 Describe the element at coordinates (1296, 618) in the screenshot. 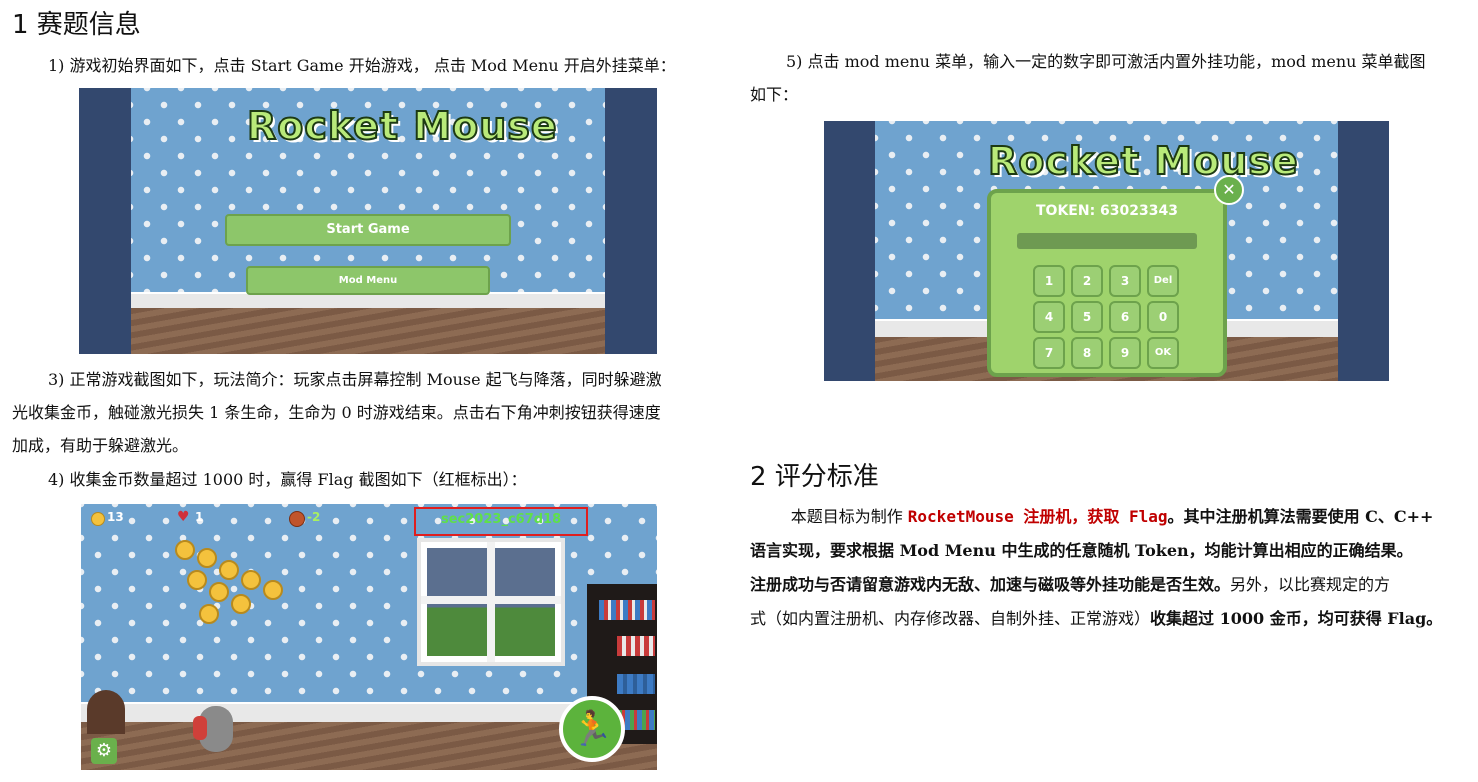

I see `criteria-flag: 收集超过 1000 金币，均可获得 Flag。` at that location.